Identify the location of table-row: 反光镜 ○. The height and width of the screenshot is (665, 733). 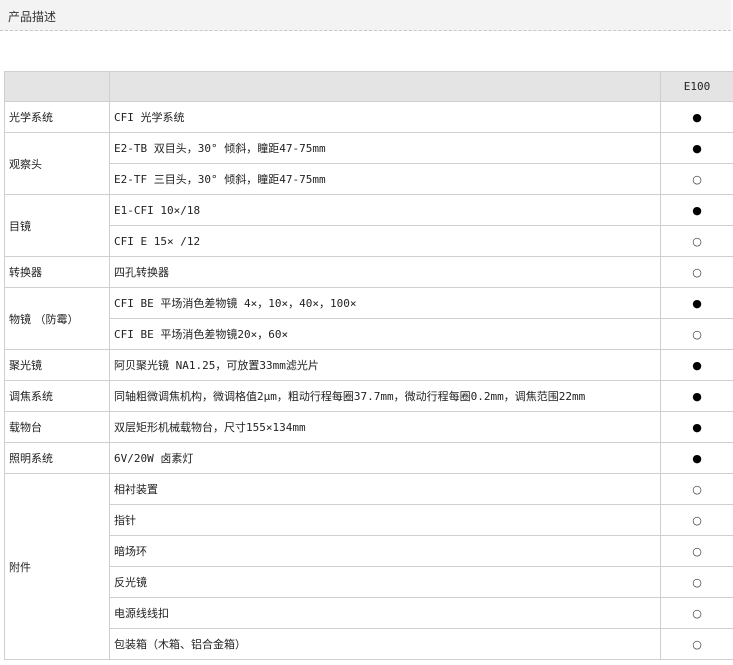
(369, 582).